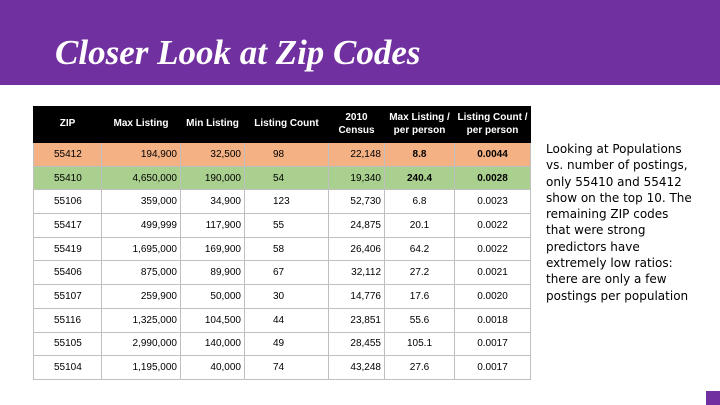 The image size is (720, 405). What do you see at coordinates (212, 249) in the screenshot?
I see `cell-min-listing: 169,900` at bounding box center [212, 249].